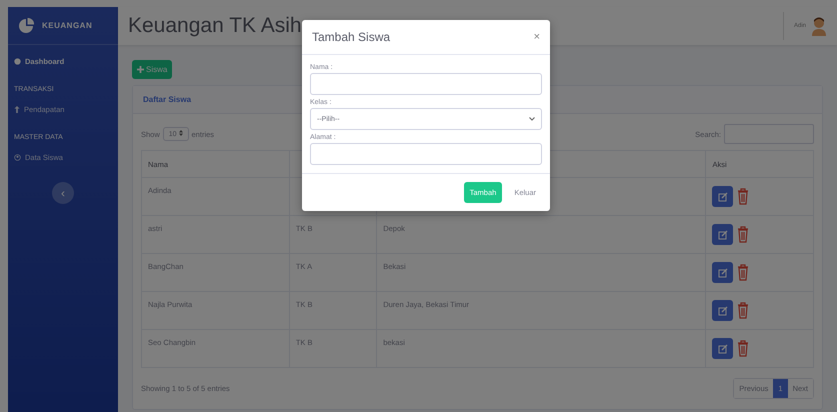 The width and height of the screenshot is (837, 412). What do you see at coordinates (351, 37) in the screenshot?
I see `dialog-title: Tambah Siswa` at bounding box center [351, 37].